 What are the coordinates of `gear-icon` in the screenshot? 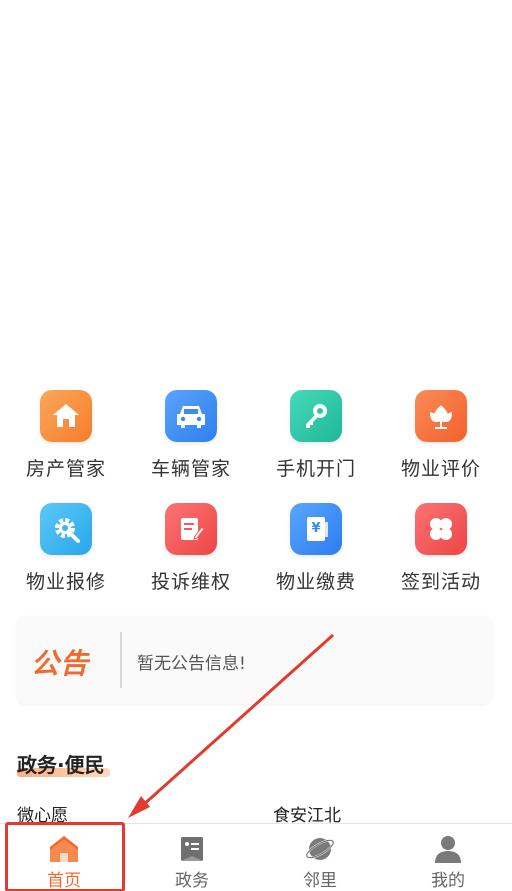 It's located at (66, 529).